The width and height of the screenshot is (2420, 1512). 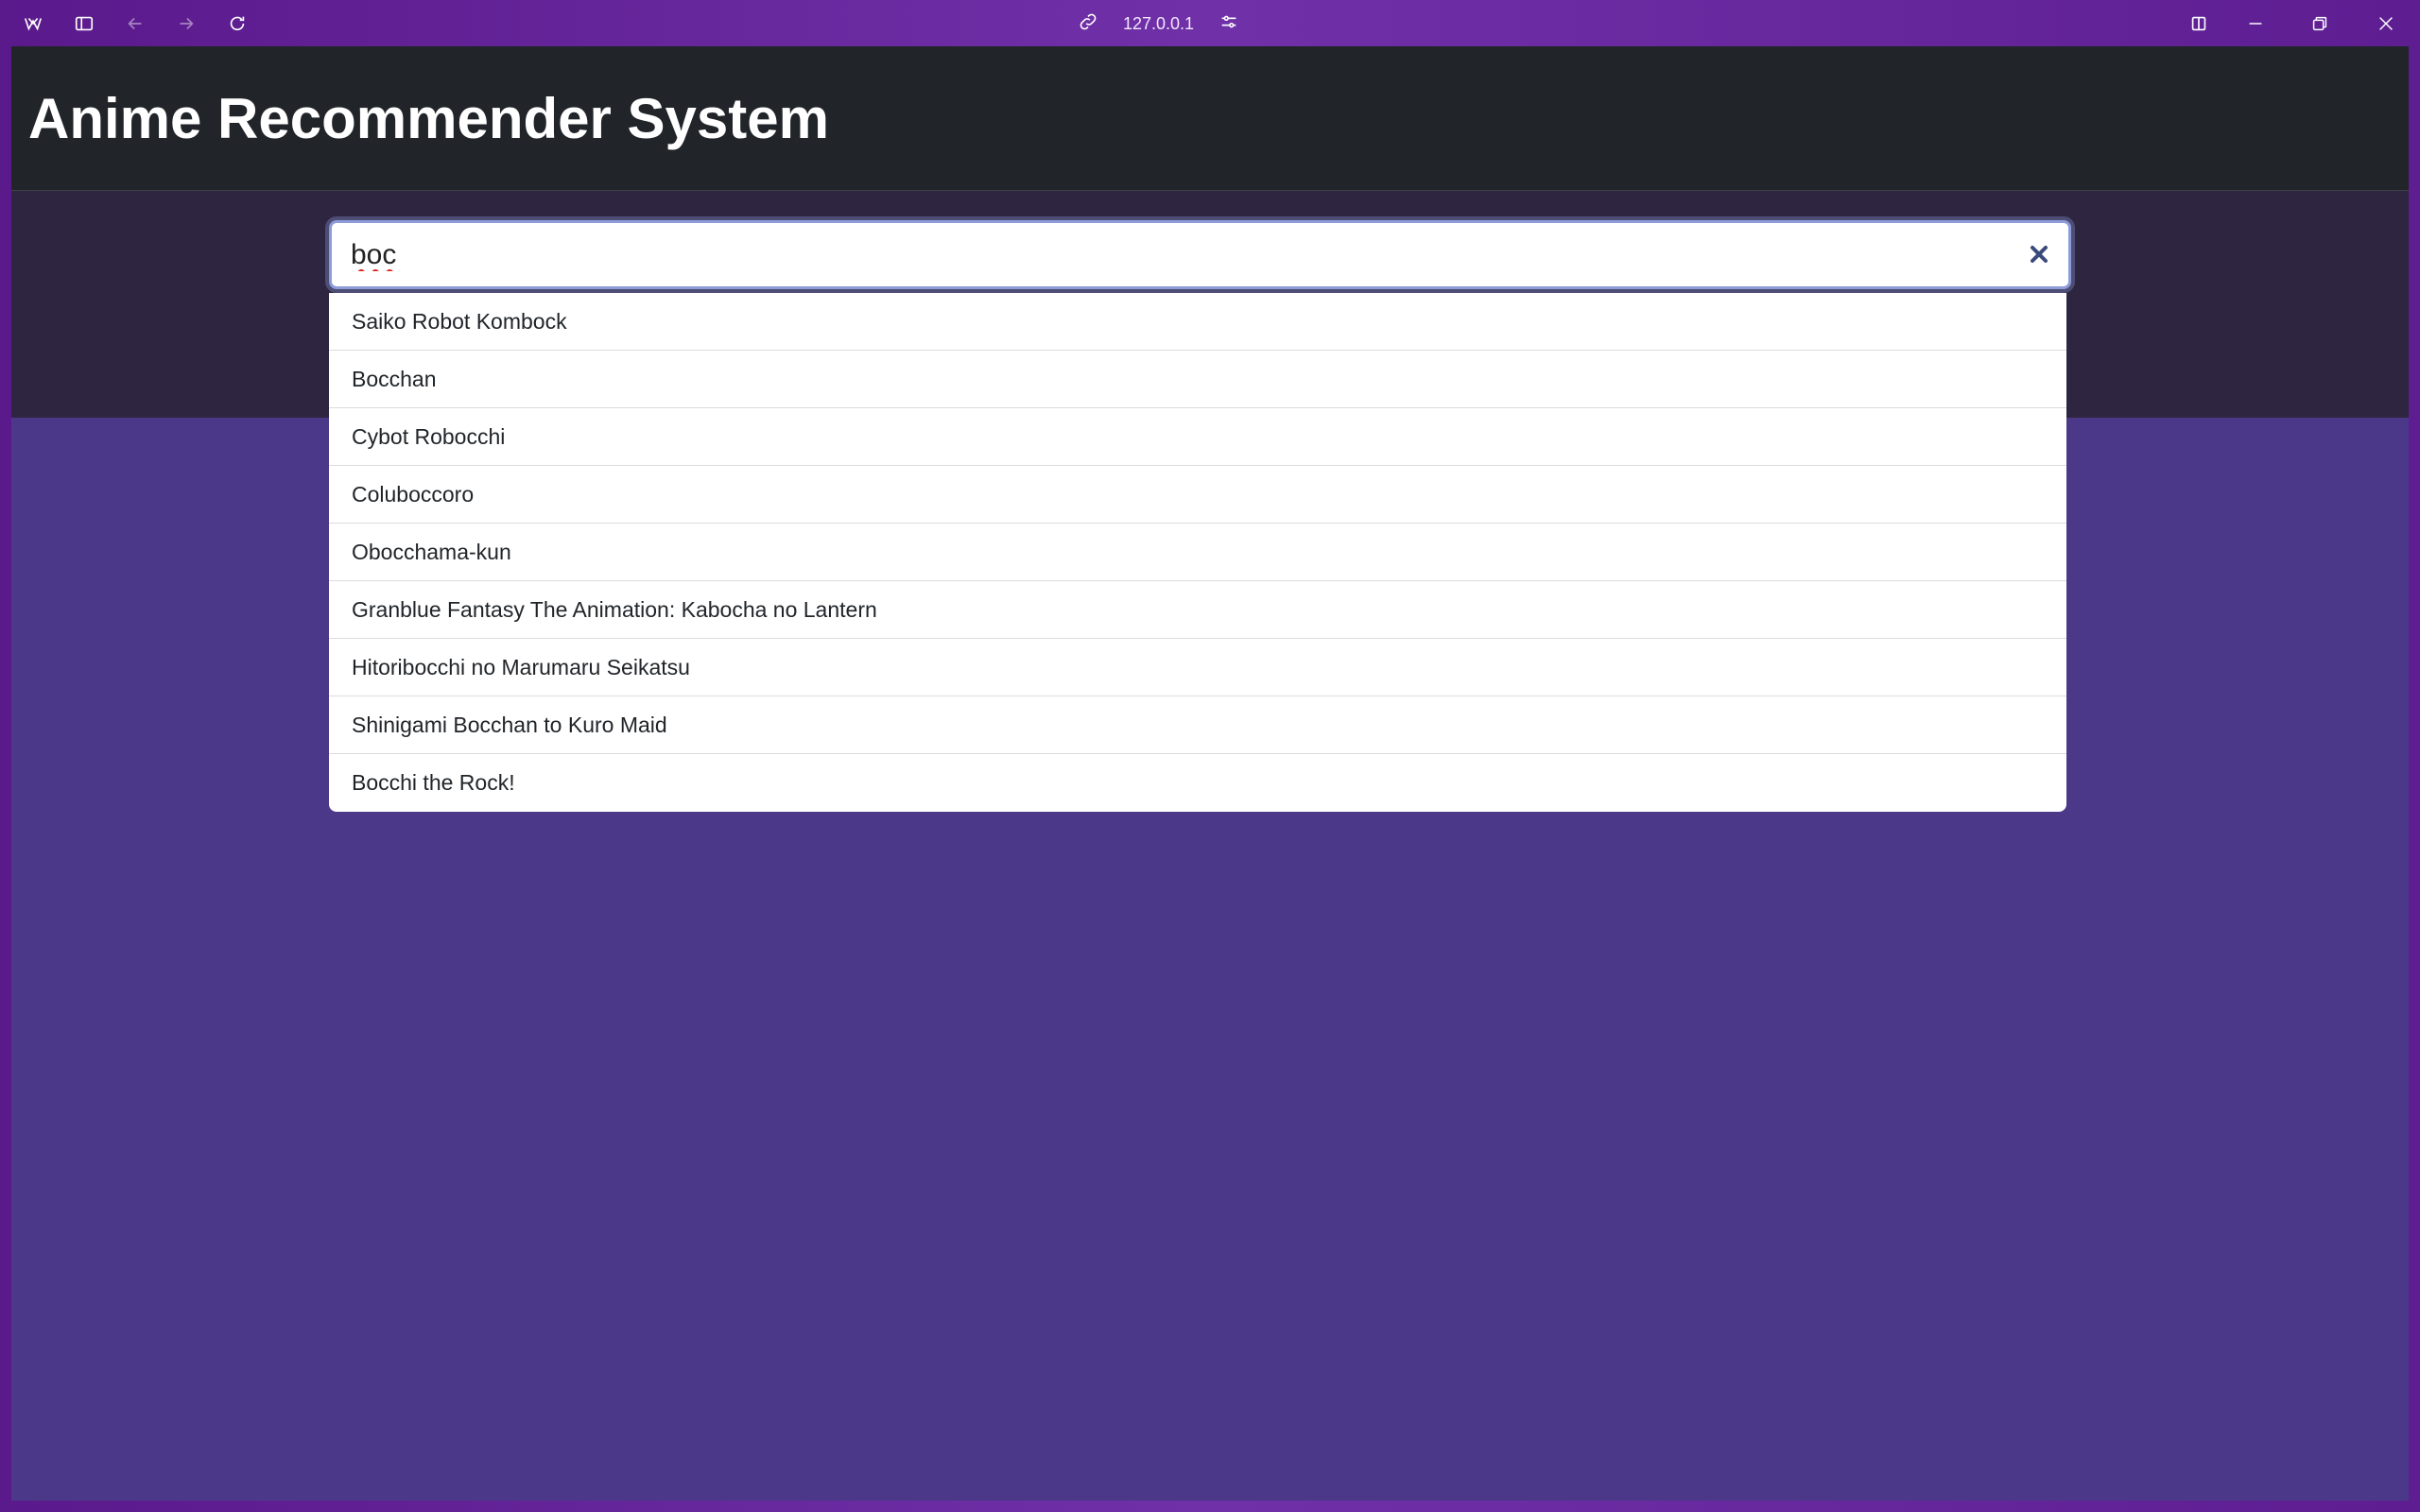 I want to click on link-icon, so click(x=1088, y=24).